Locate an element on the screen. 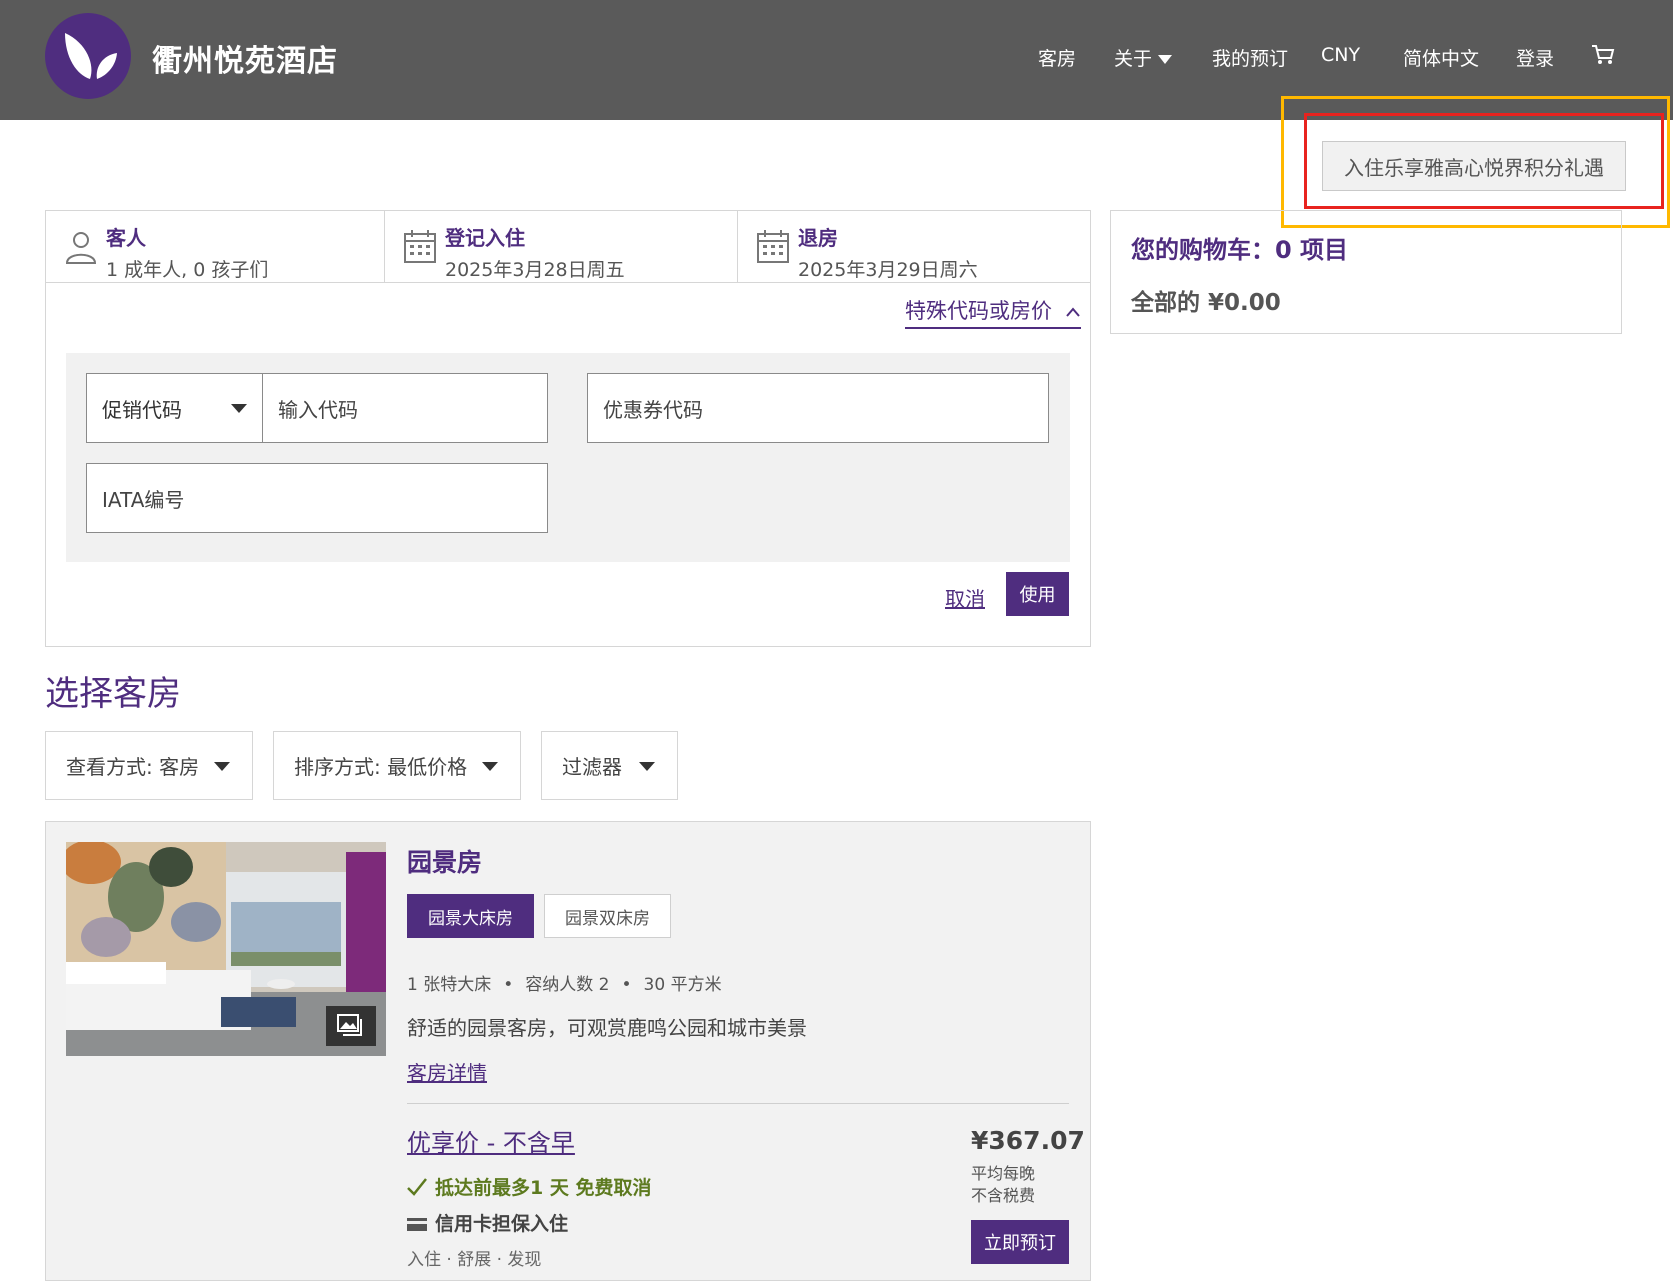 The image size is (1673, 1281). sort-by-label: 排序方式: 最低价格 is located at coordinates (381, 767).